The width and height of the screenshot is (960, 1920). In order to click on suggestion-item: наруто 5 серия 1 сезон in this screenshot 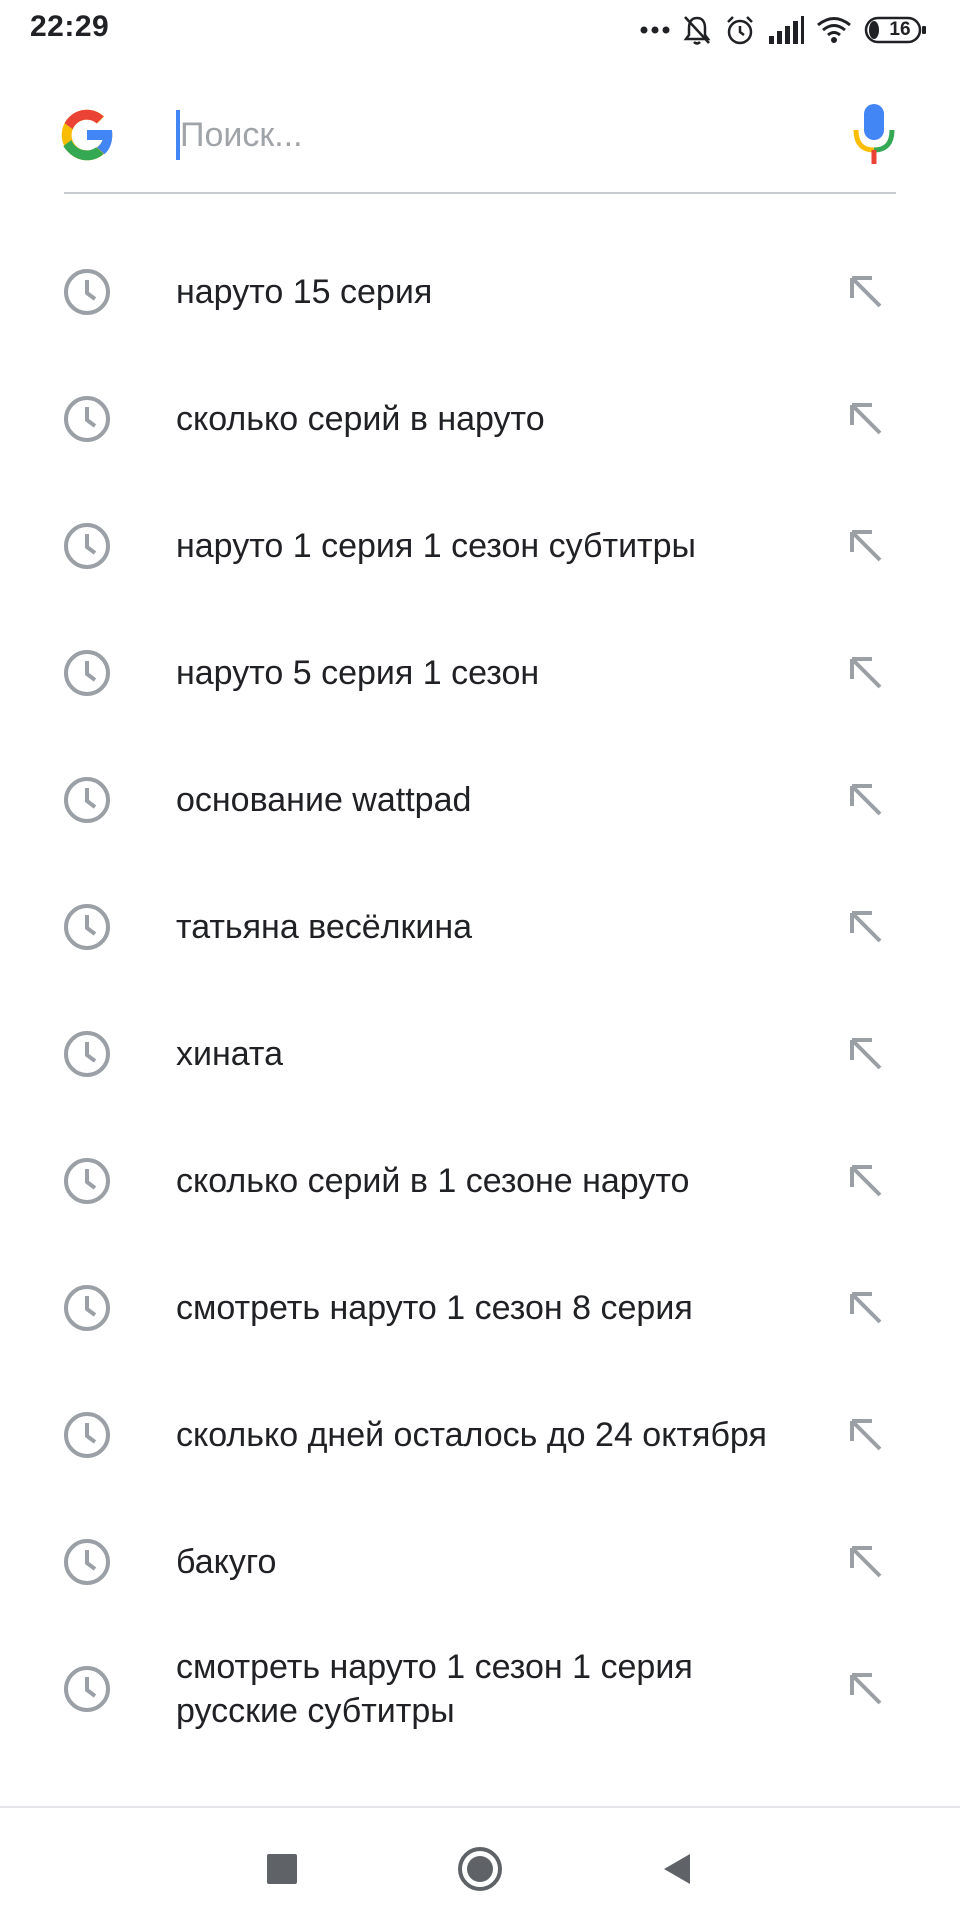, I will do `click(480, 672)`.